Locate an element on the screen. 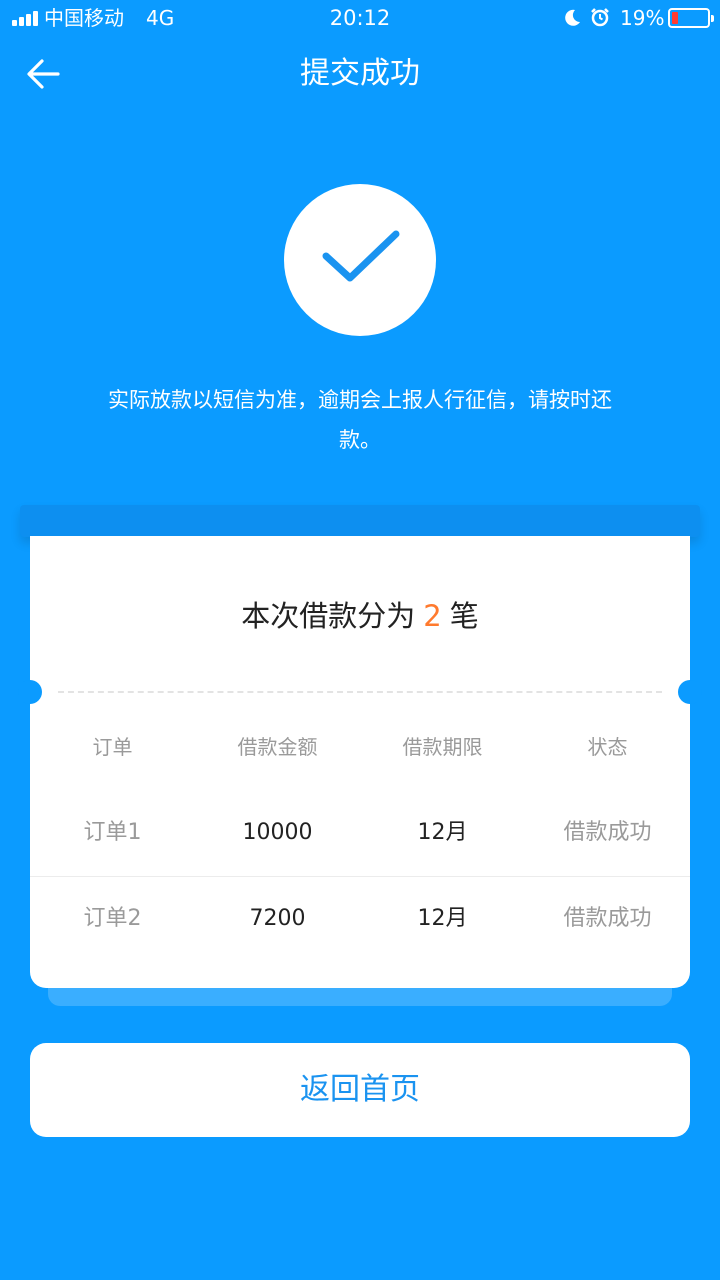 Image resolution: width=720 pixels, height=1280 pixels. table-row: 订单1 10000 12月 借款成功 is located at coordinates (360, 833).